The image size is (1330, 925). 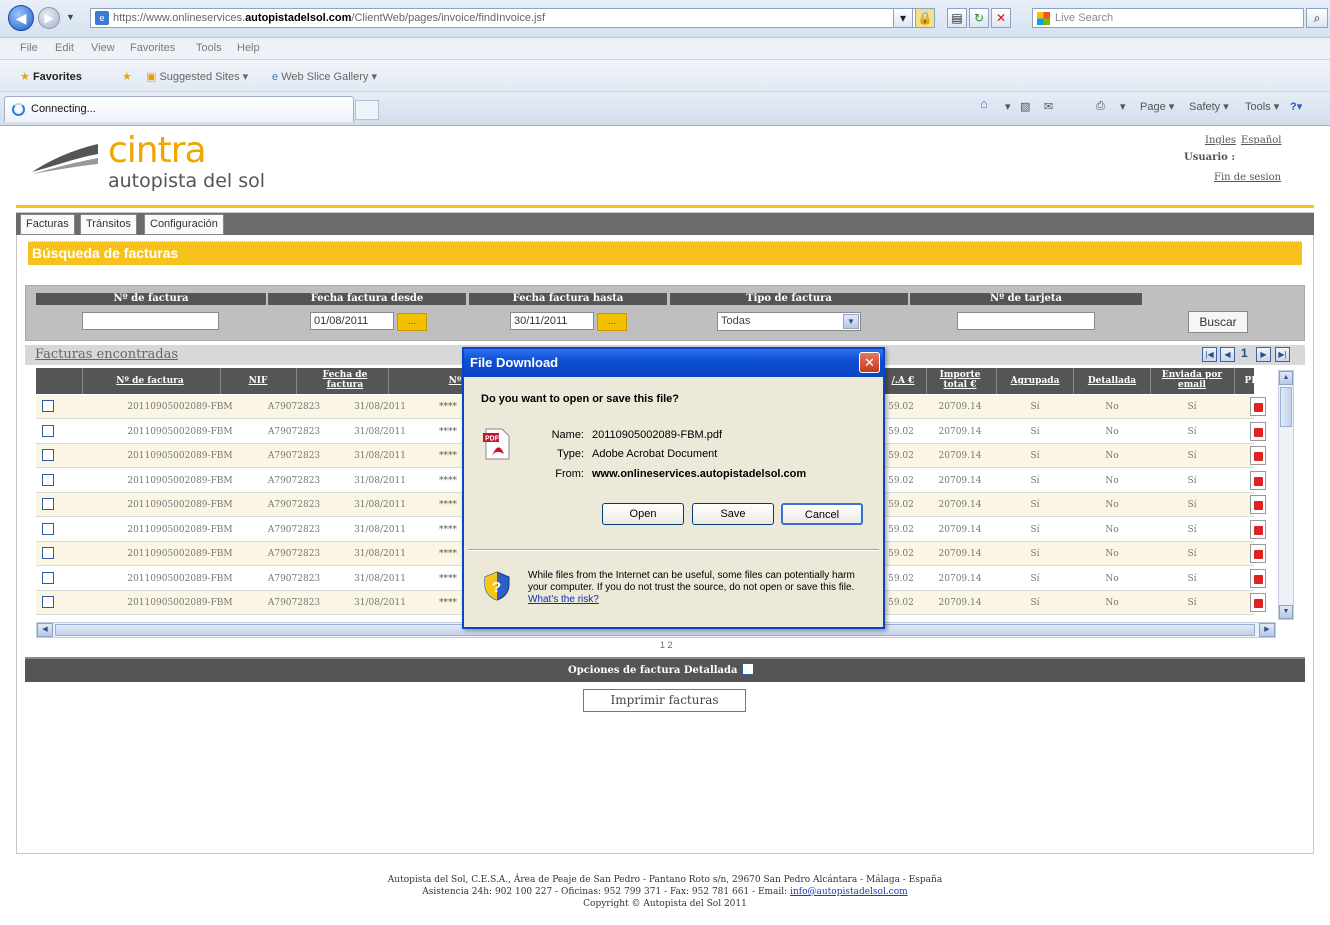 I want to click on safety-menu: Safety ▾, so click(x=1209, y=106).